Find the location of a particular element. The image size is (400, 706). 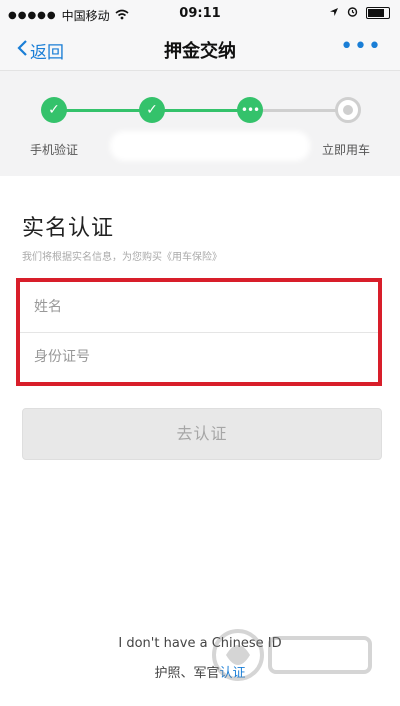

verify-button: 去认证 is located at coordinates (202, 434).